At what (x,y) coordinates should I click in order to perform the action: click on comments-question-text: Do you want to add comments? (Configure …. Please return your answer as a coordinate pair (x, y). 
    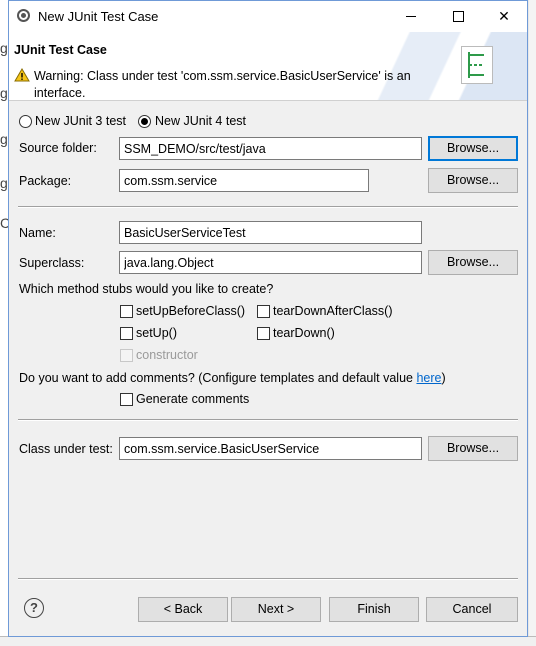
    Looking at the image, I should click on (218, 378).